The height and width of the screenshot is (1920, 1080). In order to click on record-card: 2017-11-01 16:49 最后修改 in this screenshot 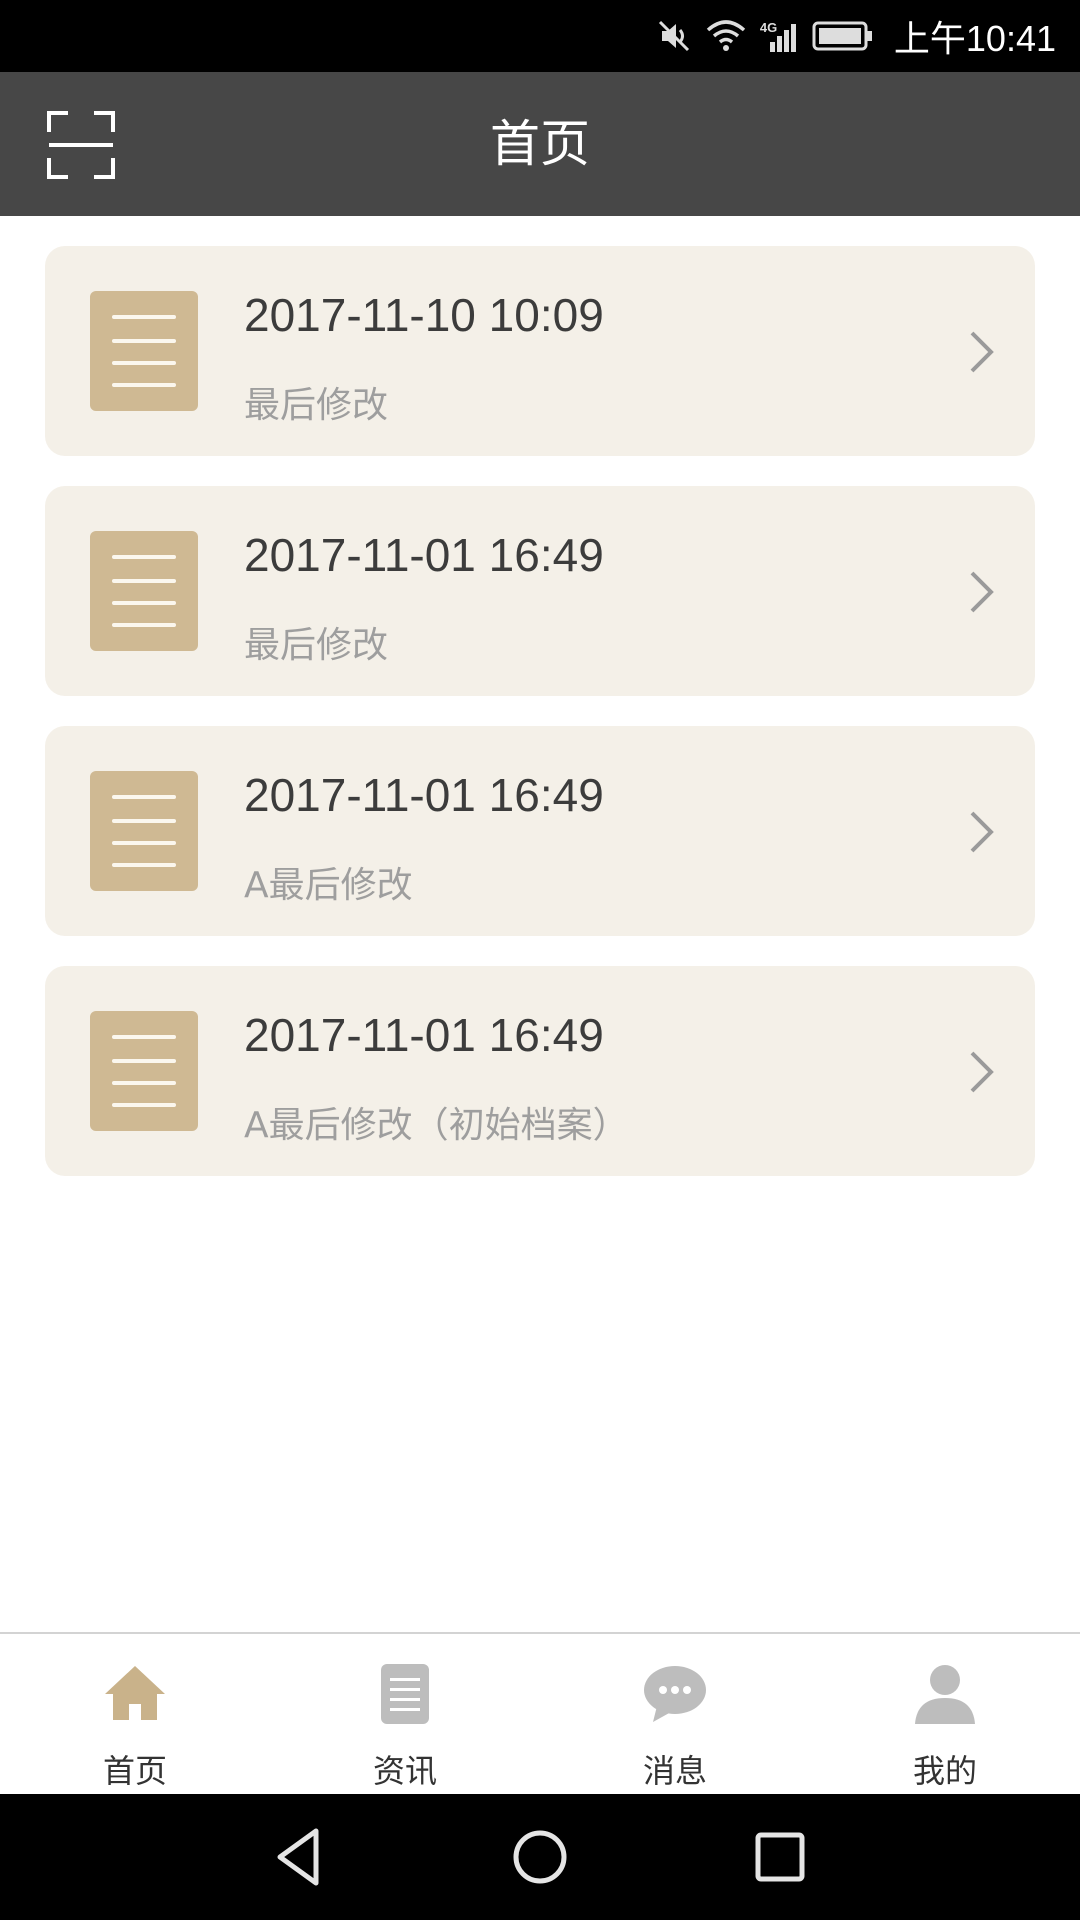, I will do `click(540, 591)`.